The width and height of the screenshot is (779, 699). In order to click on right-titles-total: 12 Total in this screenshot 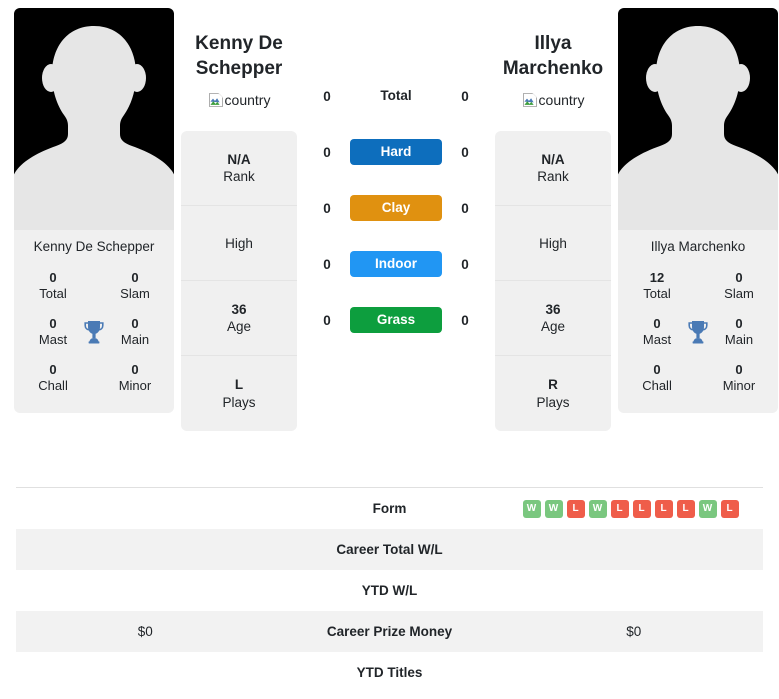, I will do `click(657, 286)`.